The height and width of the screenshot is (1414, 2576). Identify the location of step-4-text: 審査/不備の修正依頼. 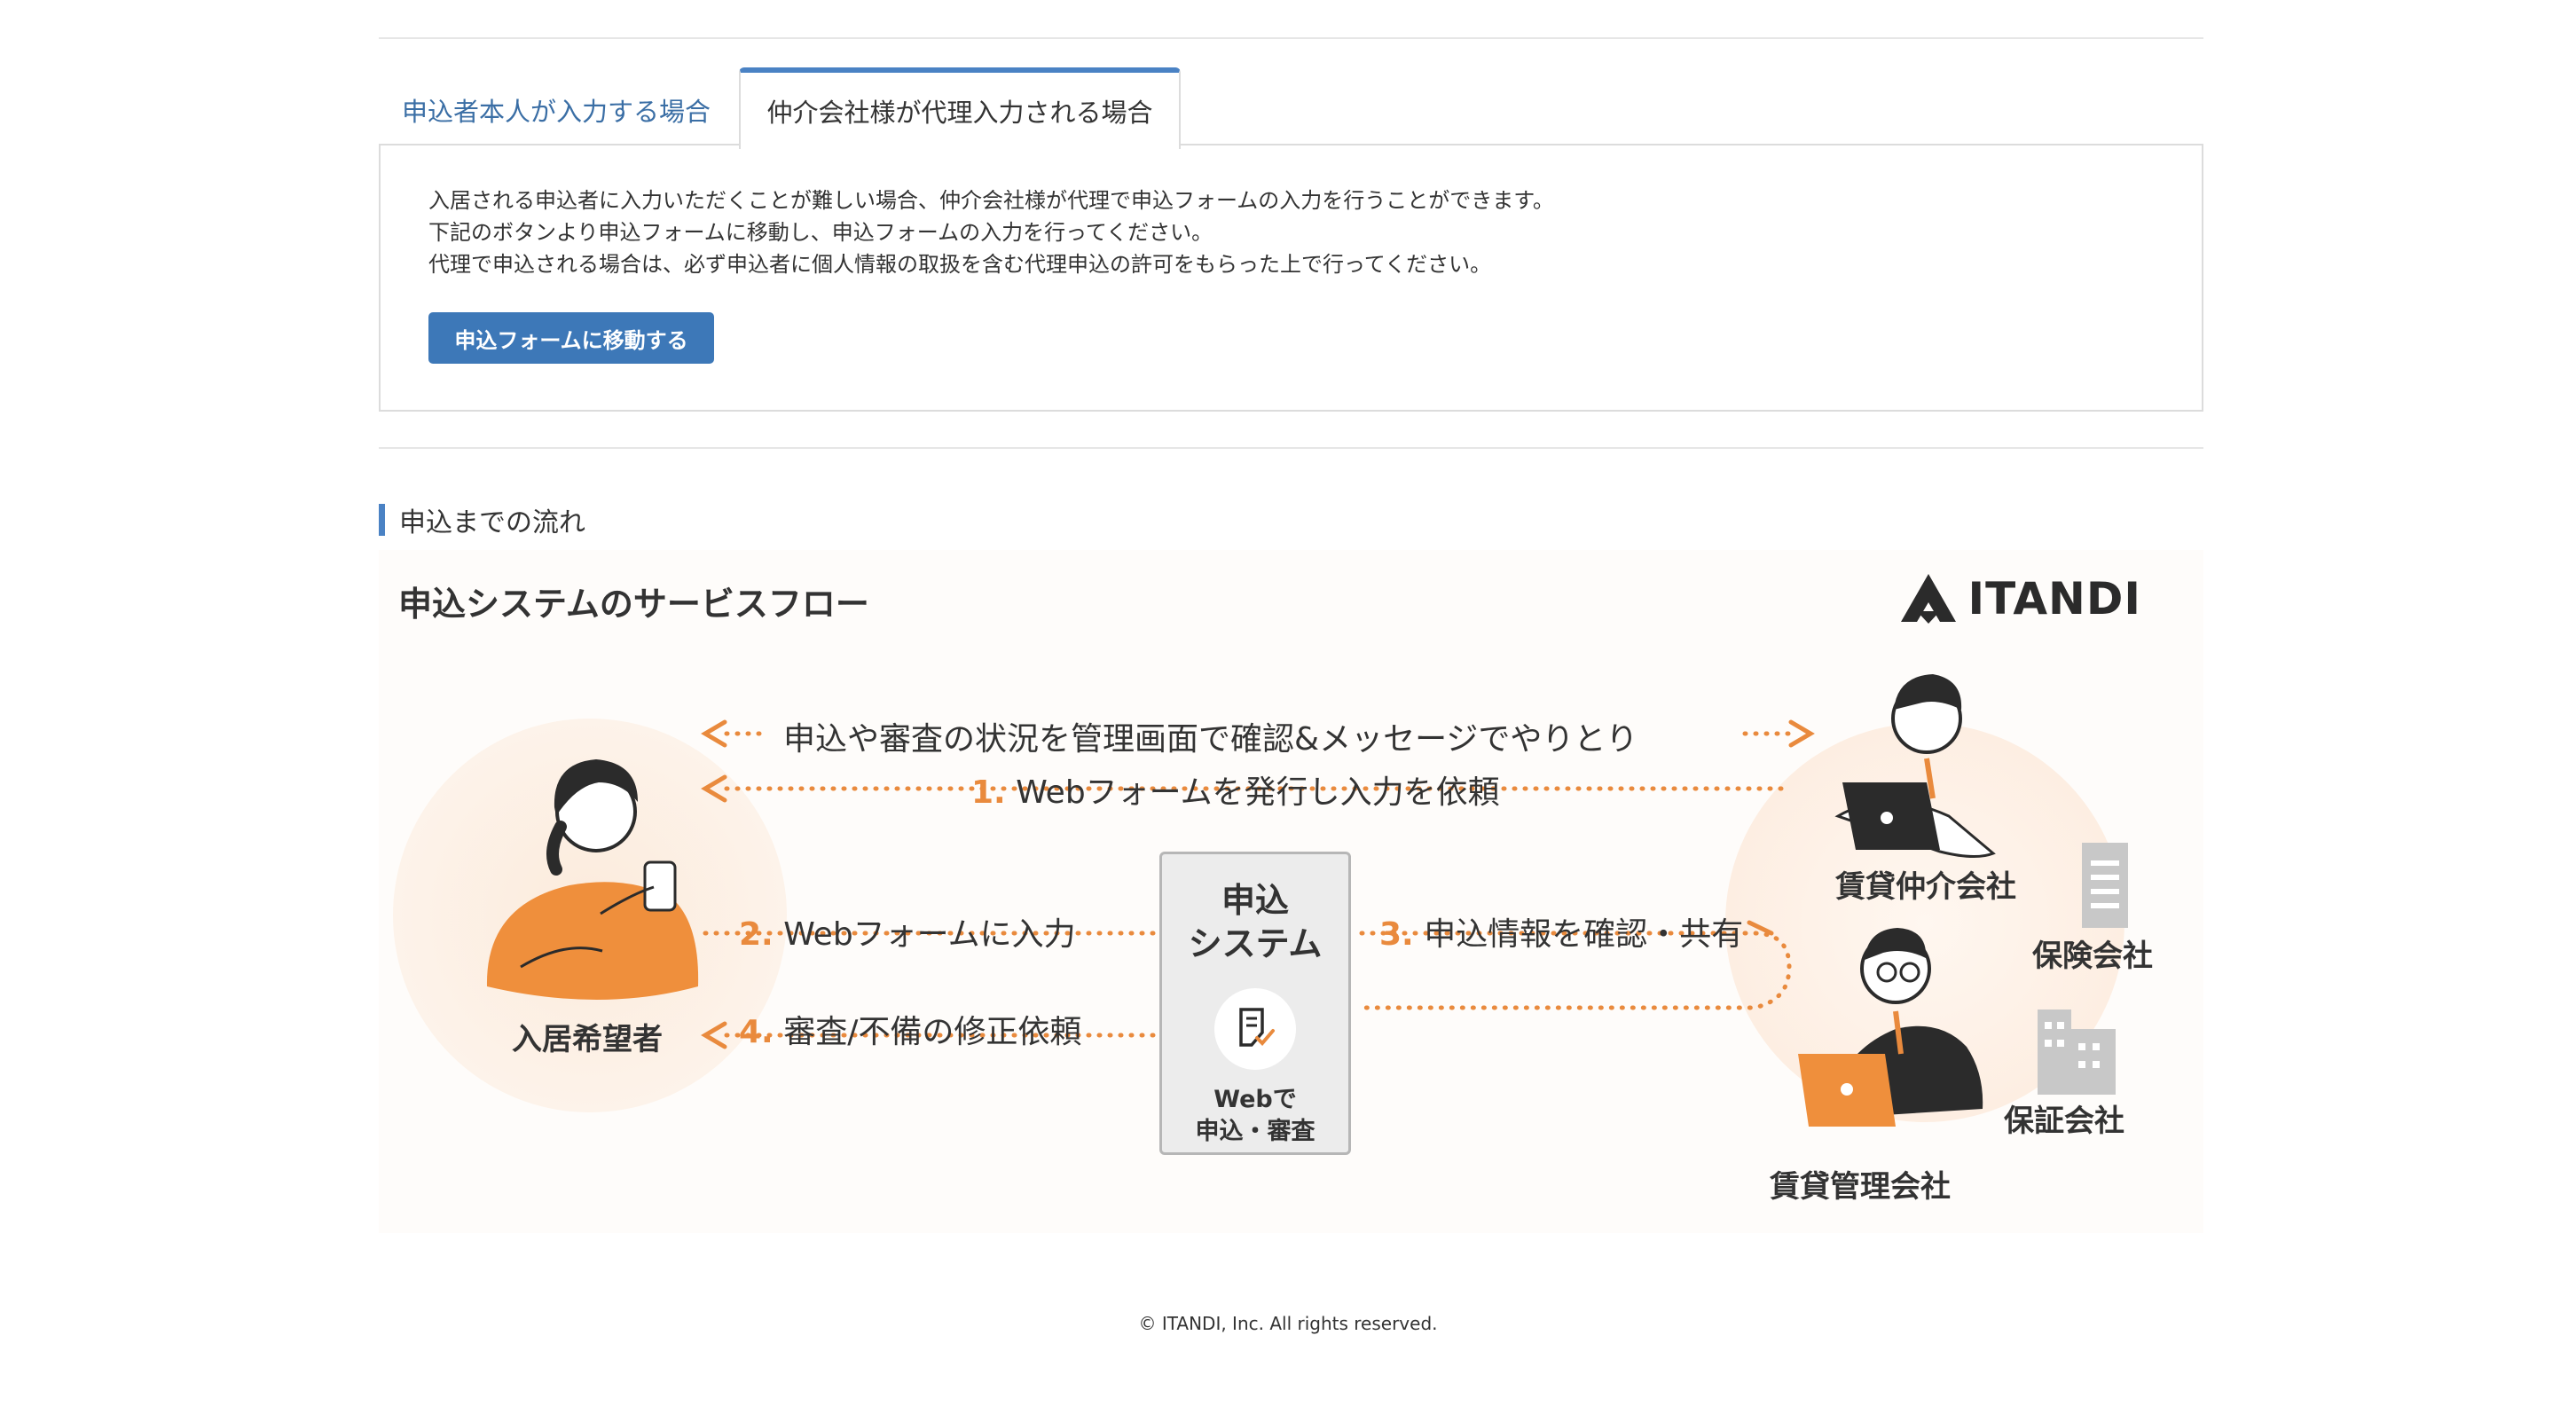
(932, 1032).